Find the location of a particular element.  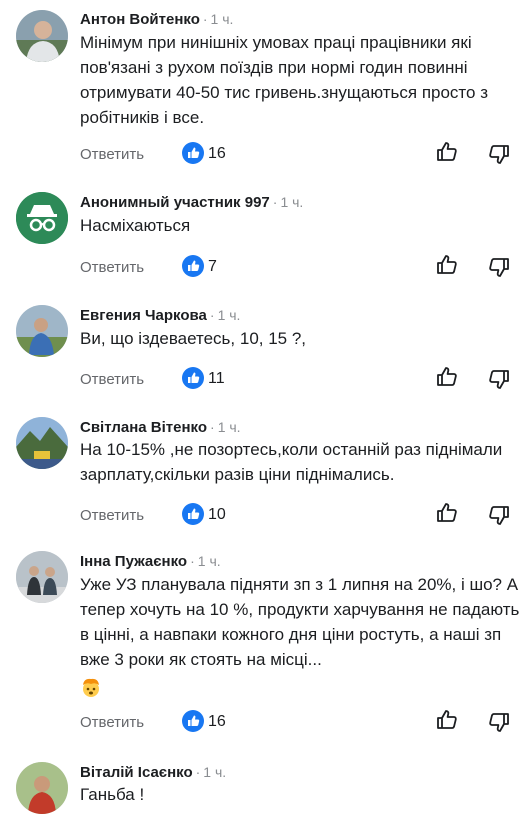

exploding-head-emoji-icon is located at coordinates (91, 687).